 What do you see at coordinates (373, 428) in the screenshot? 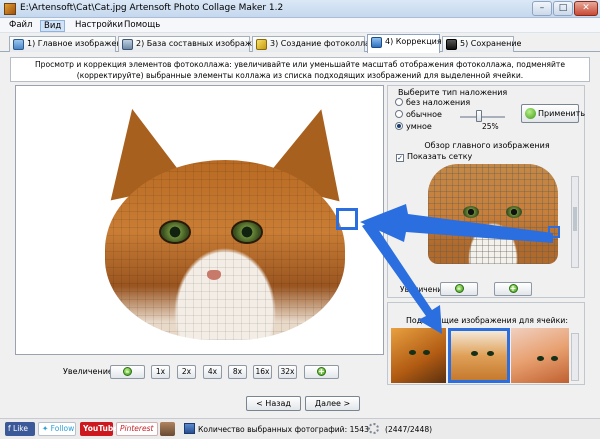
I see `loading-spinner-icon` at bounding box center [373, 428].